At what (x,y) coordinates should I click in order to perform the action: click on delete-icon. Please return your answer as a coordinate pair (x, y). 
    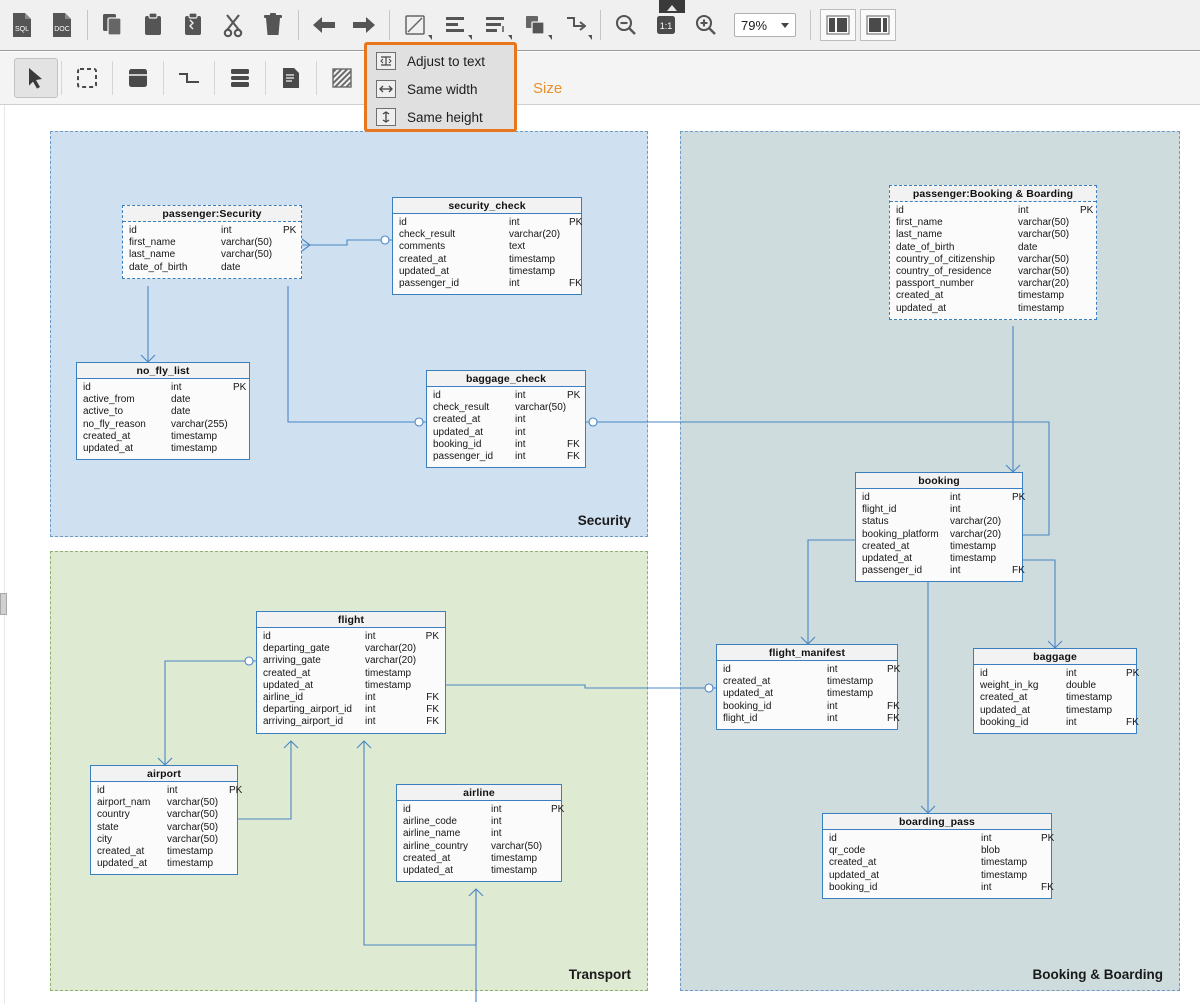
    Looking at the image, I should click on (273, 25).